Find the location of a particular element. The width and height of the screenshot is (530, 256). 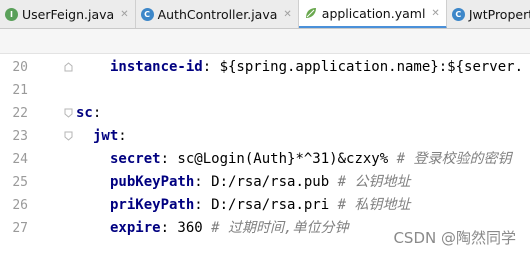

line-number: 27 is located at coordinates (20, 228).